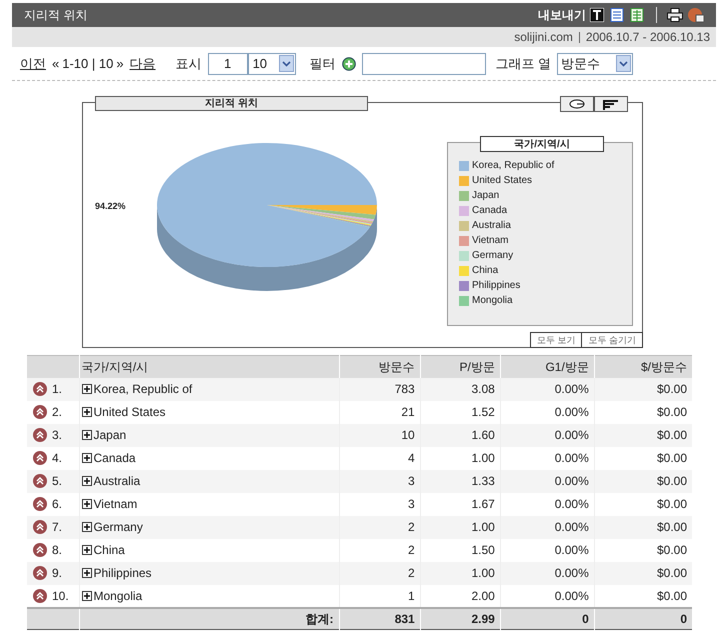 The image size is (720, 632). Describe the element at coordinates (57, 527) in the screenshot. I see `rank-number: 7.` at that location.